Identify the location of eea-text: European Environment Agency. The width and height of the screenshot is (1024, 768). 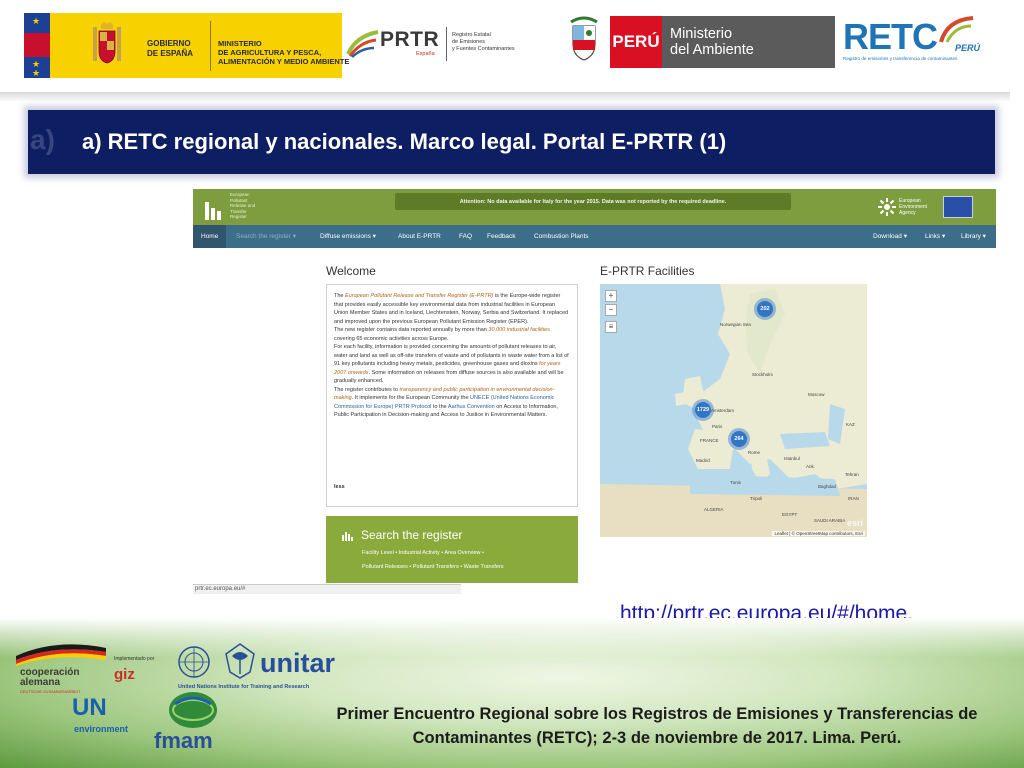
(913, 207).